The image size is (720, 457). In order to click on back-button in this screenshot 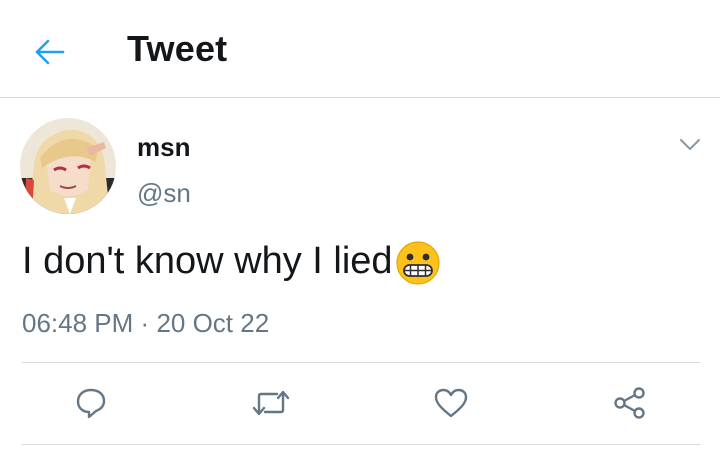, I will do `click(50, 52)`.